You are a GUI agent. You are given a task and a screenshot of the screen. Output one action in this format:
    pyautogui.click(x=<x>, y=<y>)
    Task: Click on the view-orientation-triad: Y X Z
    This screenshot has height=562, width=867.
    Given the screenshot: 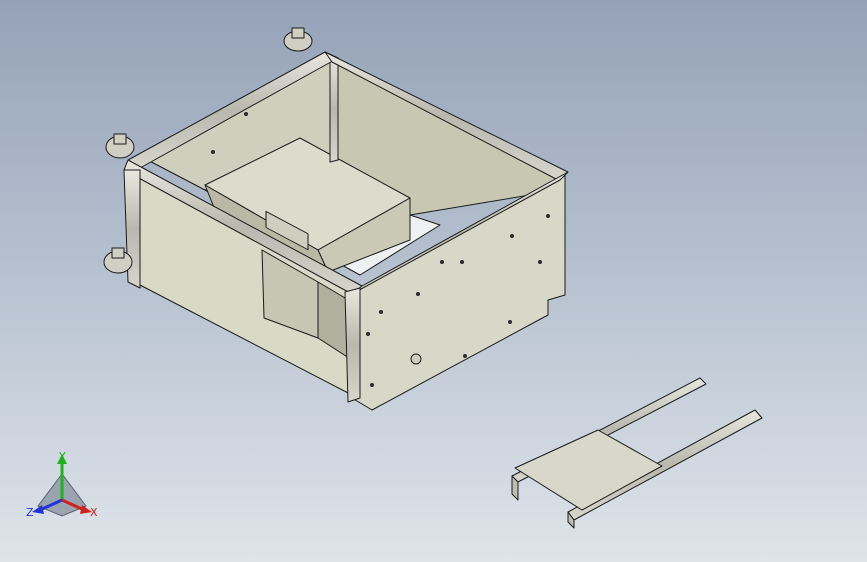 What is the action you would take?
    pyautogui.click(x=64, y=487)
    